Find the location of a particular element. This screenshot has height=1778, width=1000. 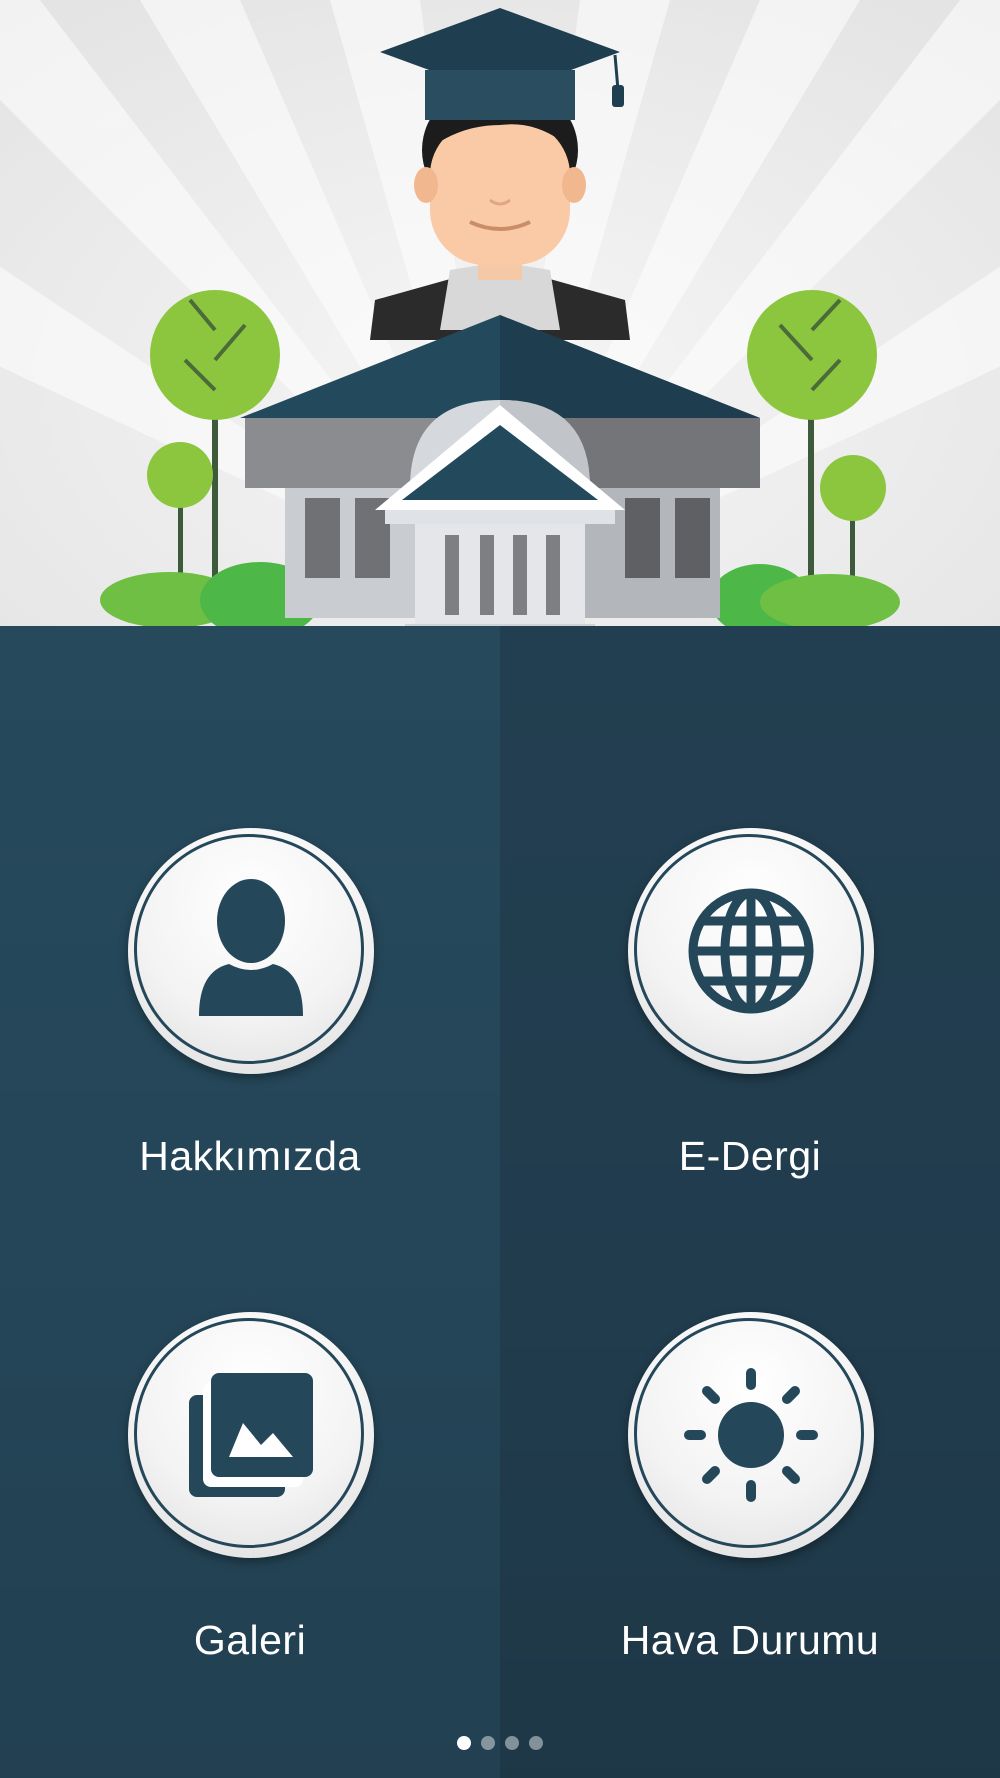

globe-icon is located at coordinates (751, 951).